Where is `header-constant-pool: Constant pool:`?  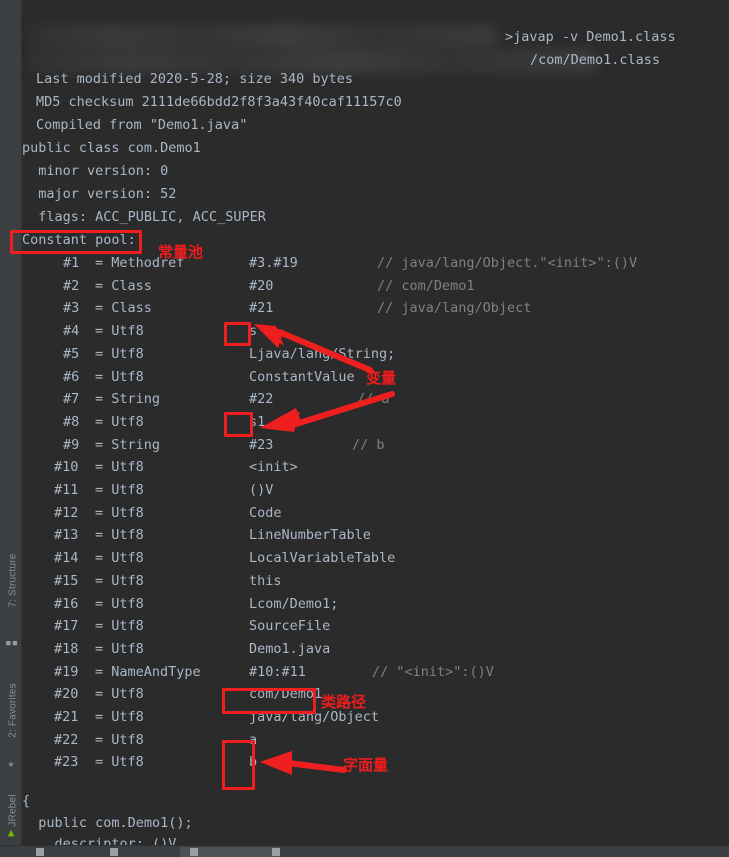
header-constant-pool: Constant pool: is located at coordinates (79, 240).